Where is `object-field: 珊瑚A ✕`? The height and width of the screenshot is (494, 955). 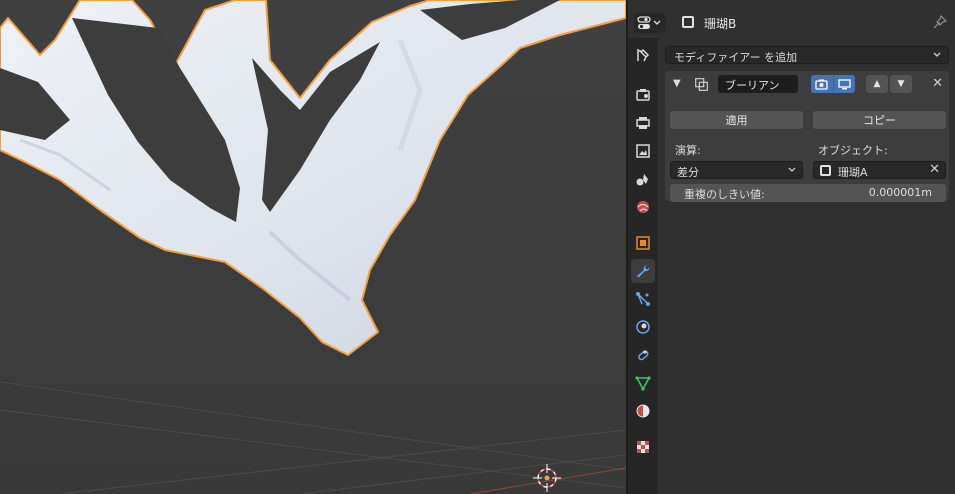
object-field: 珊瑚A ✕ is located at coordinates (879, 170).